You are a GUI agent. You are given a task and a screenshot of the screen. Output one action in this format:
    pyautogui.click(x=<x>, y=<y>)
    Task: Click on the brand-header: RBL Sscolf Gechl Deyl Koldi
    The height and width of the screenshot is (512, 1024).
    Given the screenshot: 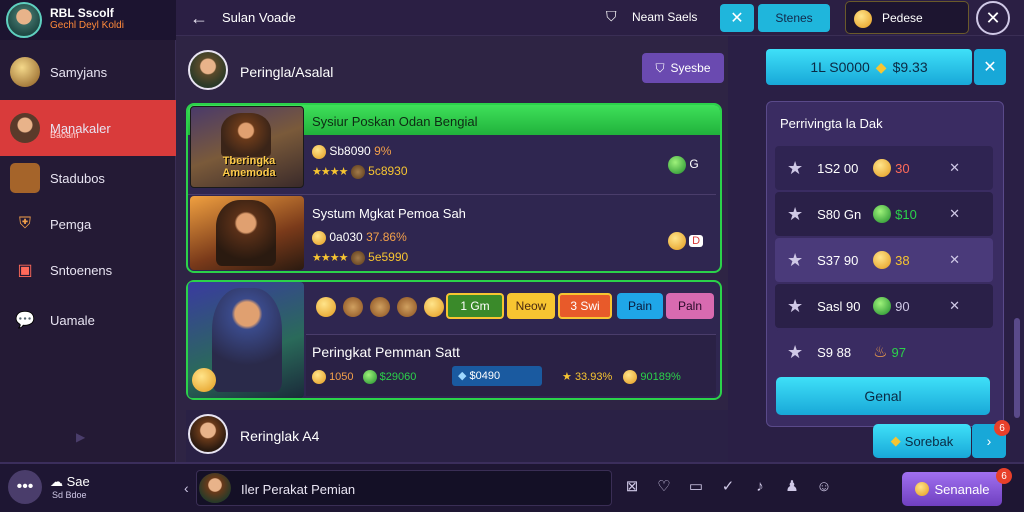 What is the action you would take?
    pyautogui.click(x=88, y=20)
    